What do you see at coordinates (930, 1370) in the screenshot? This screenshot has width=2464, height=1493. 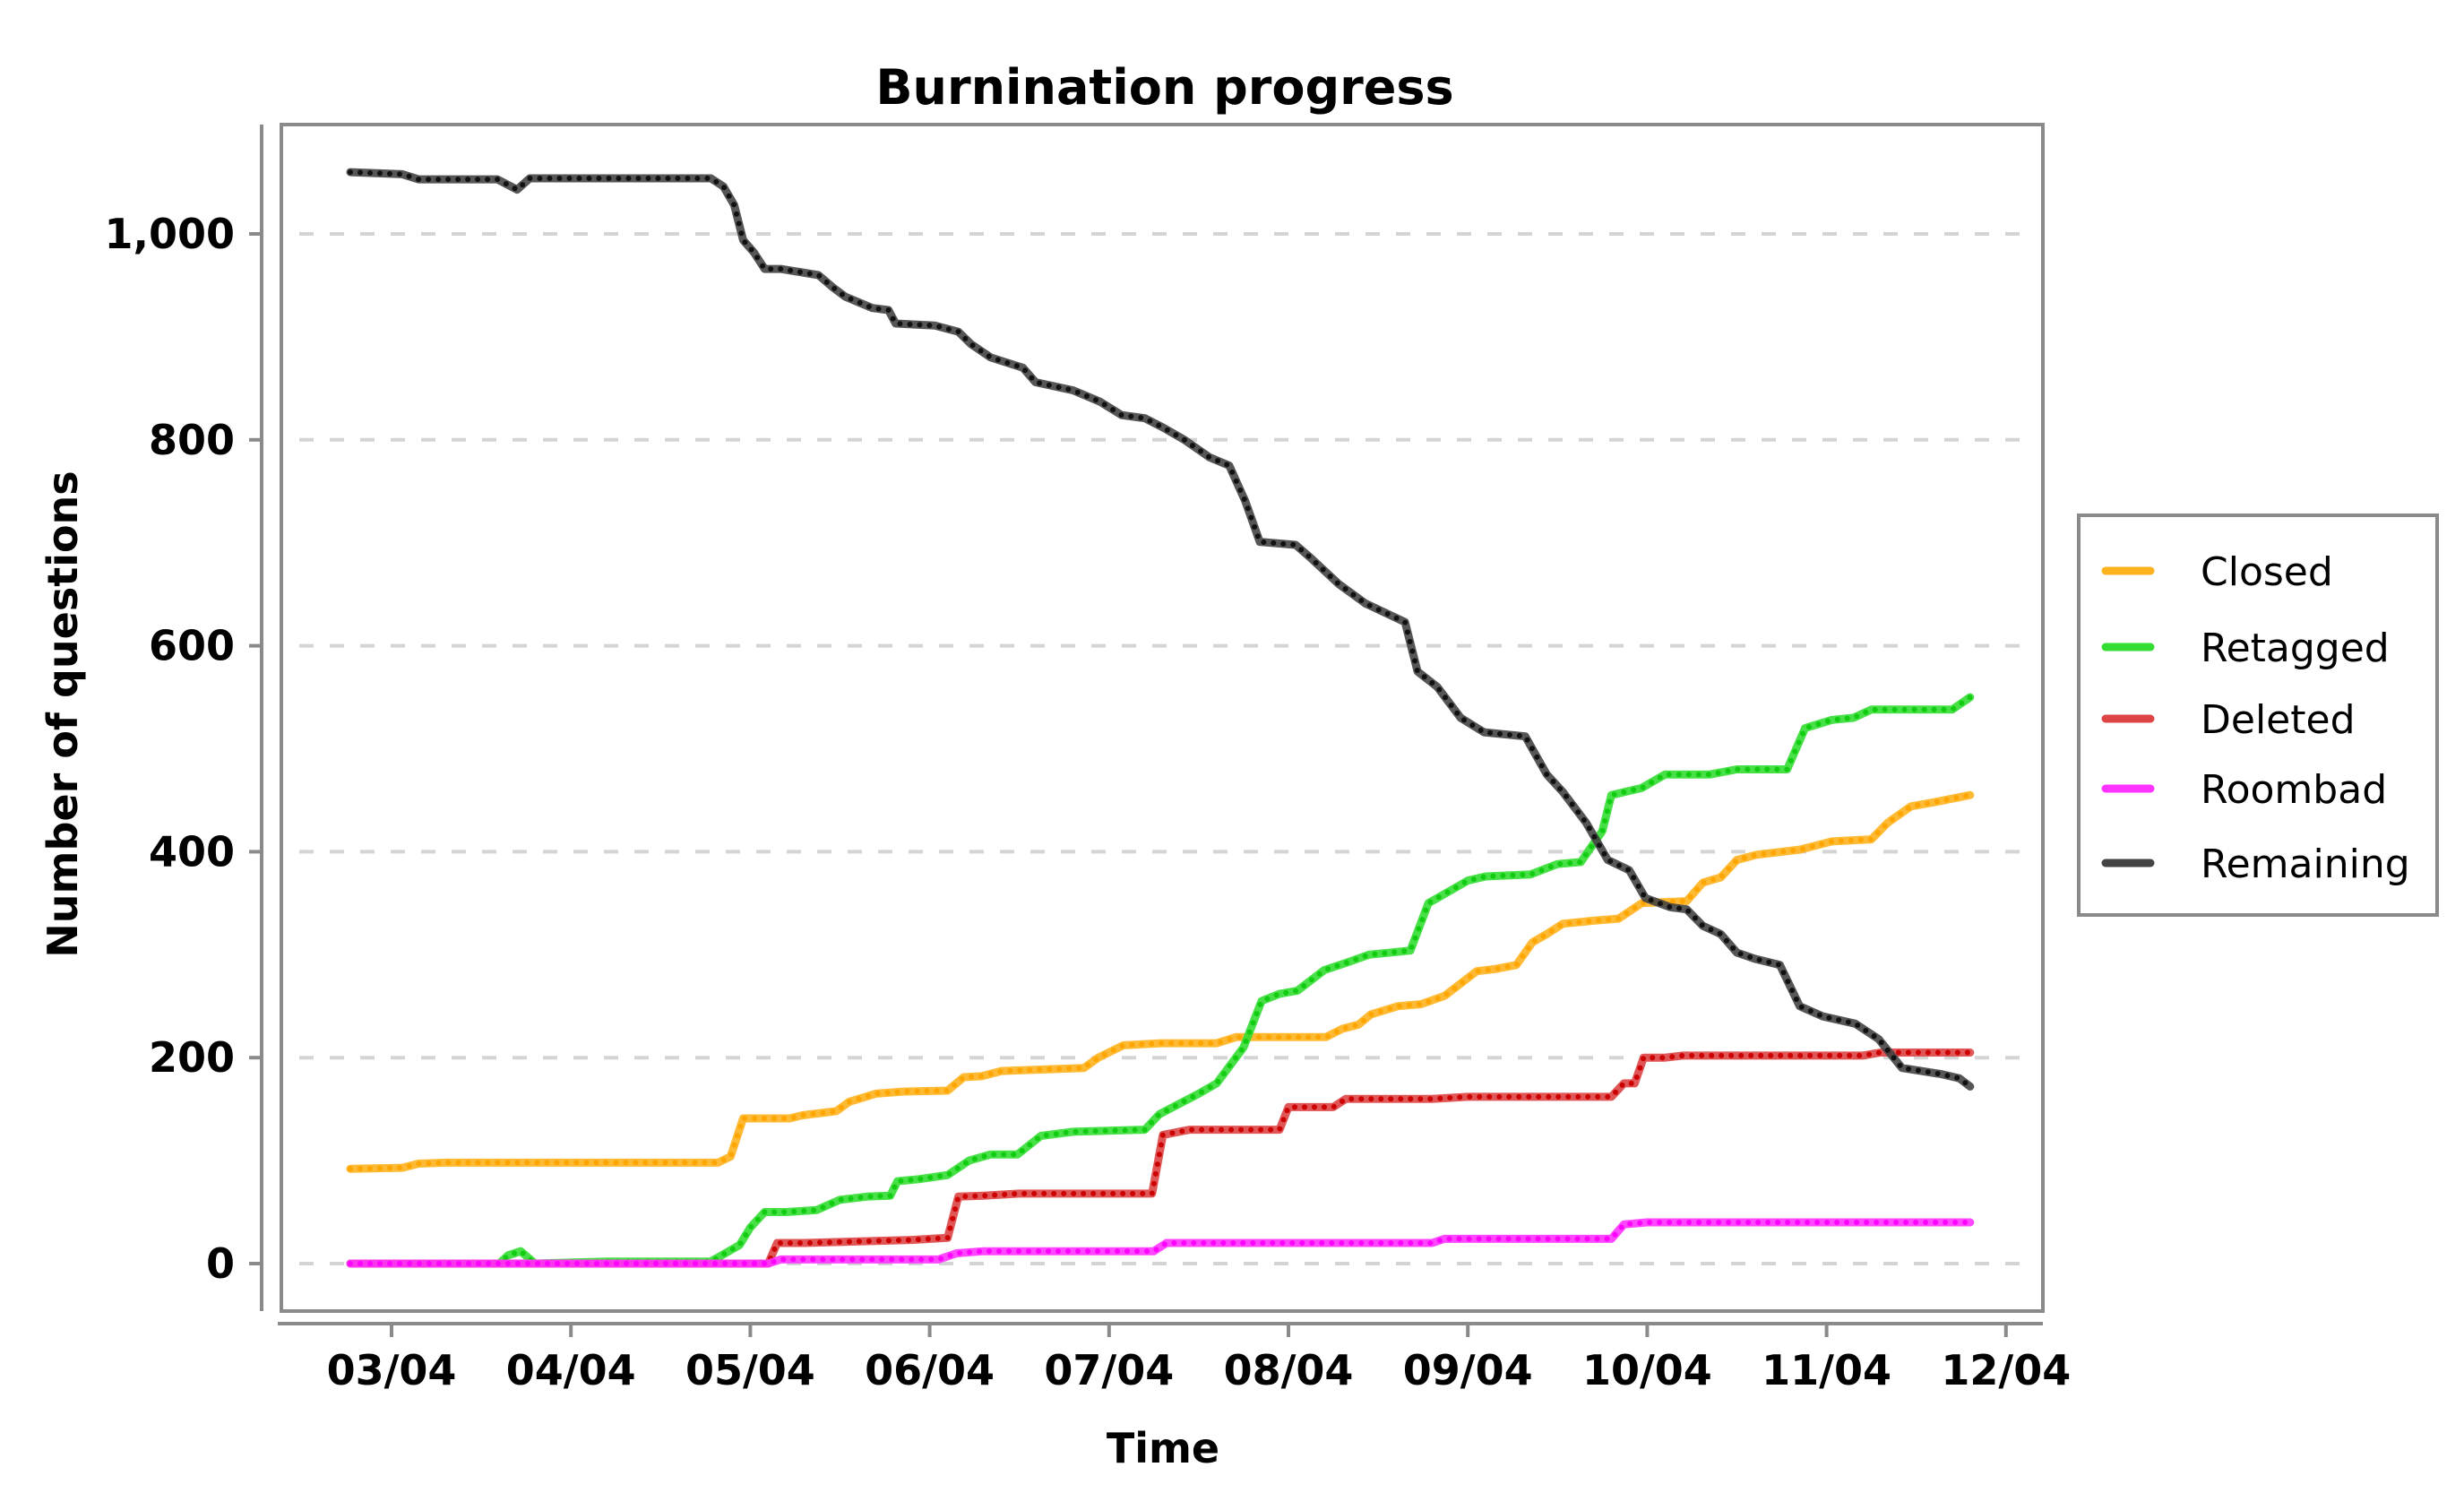 I see `x-tick-label: 06/04` at bounding box center [930, 1370].